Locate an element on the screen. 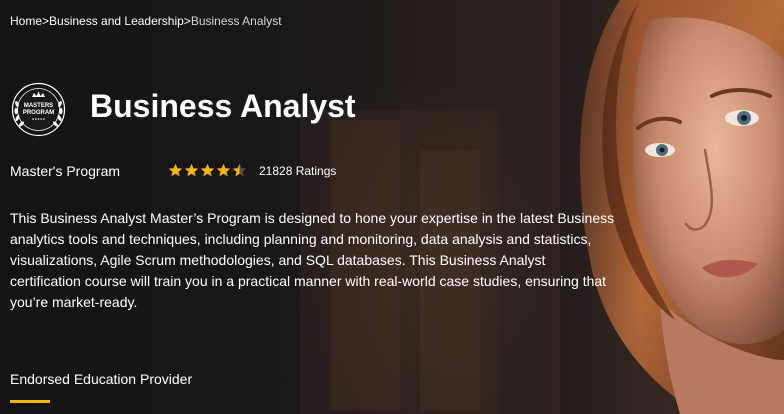 Image resolution: width=784 pixels, height=414 pixels. endorsed-underline is located at coordinates (30, 401).